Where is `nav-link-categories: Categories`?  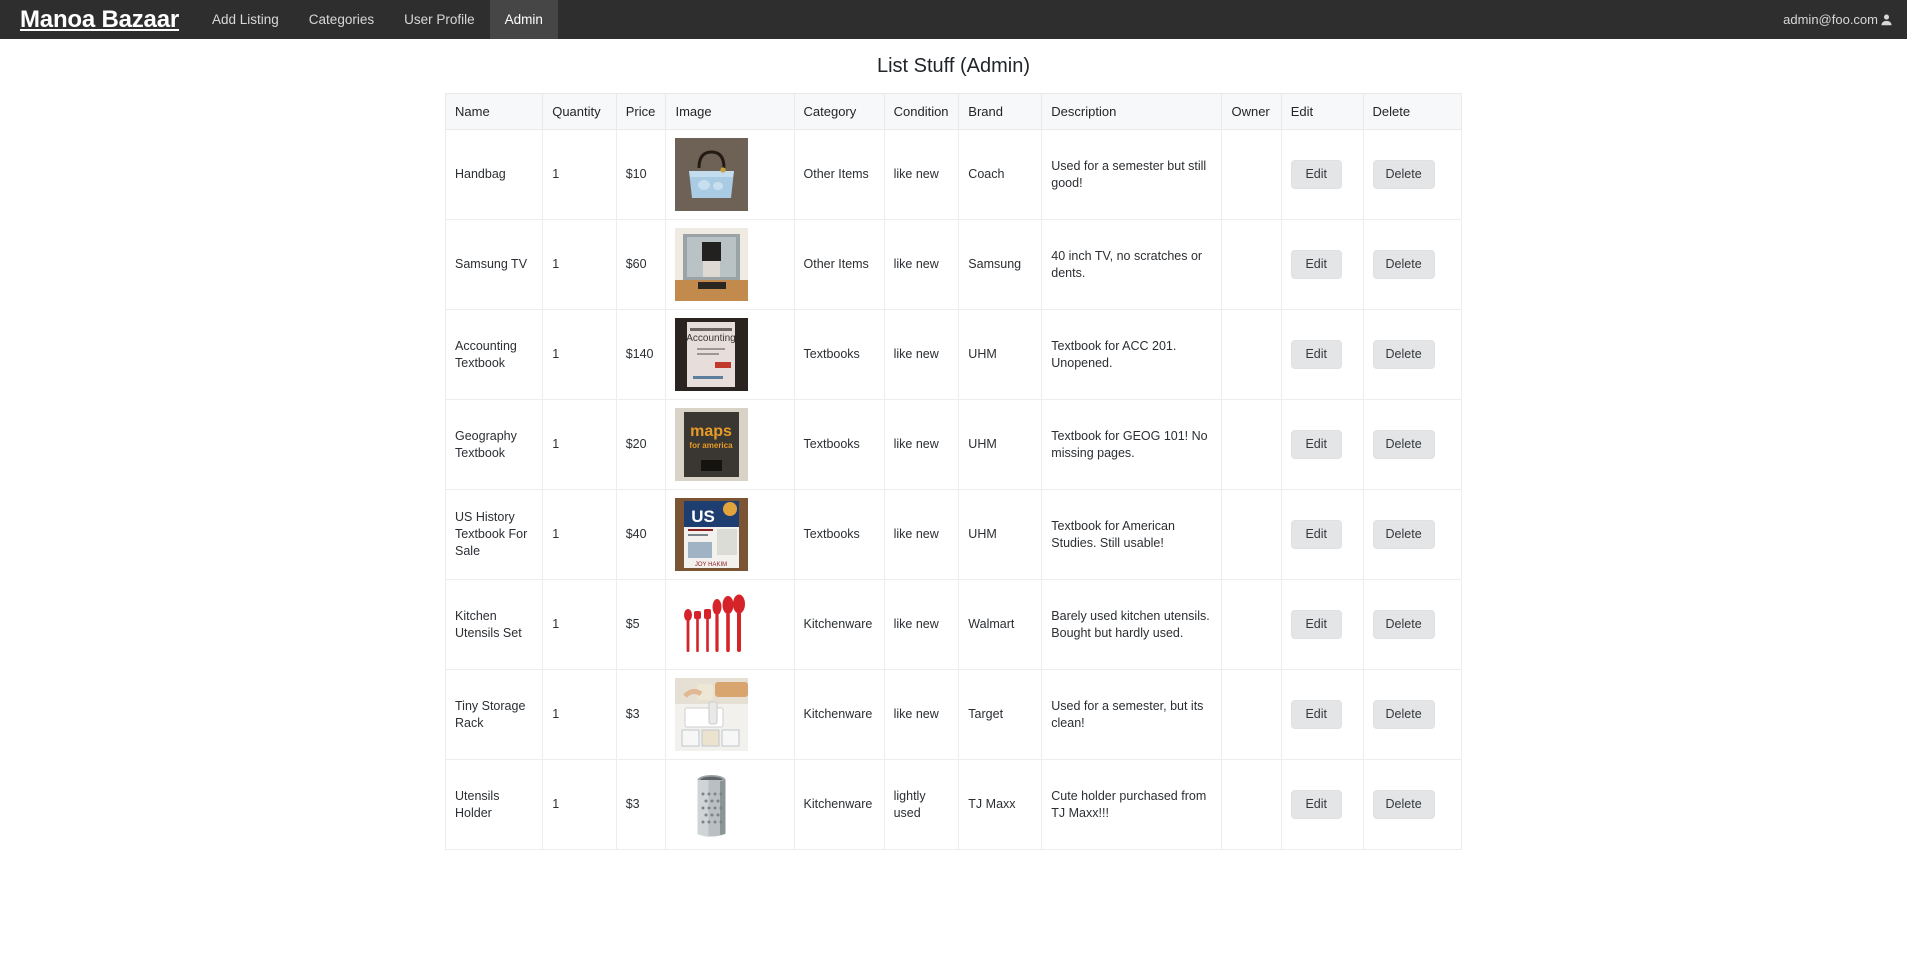 nav-link-categories: Categories is located at coordinates (341, 19).